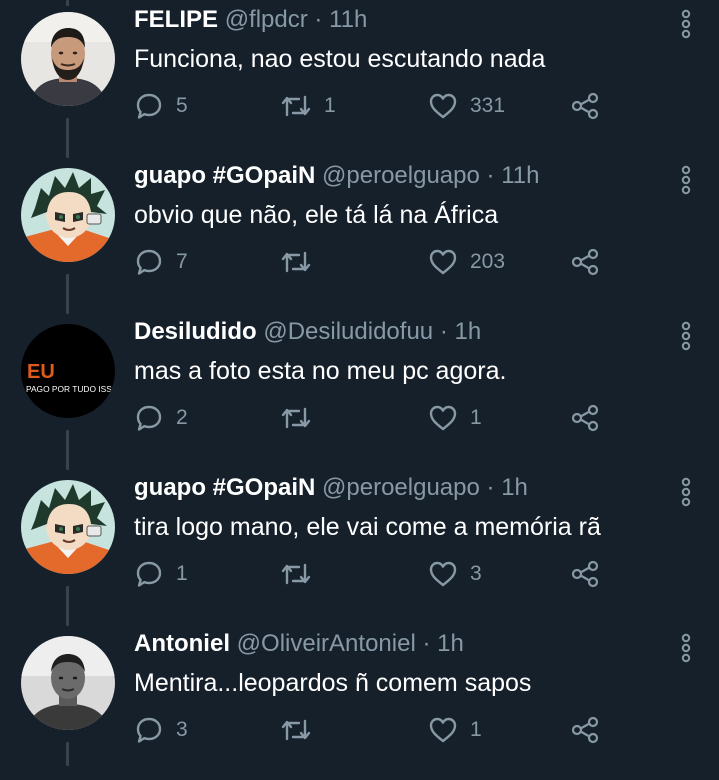  Describe the element at coordinates (369, 106) in the screenshot. I see `tweet-actions: 5 1 331` at that location.